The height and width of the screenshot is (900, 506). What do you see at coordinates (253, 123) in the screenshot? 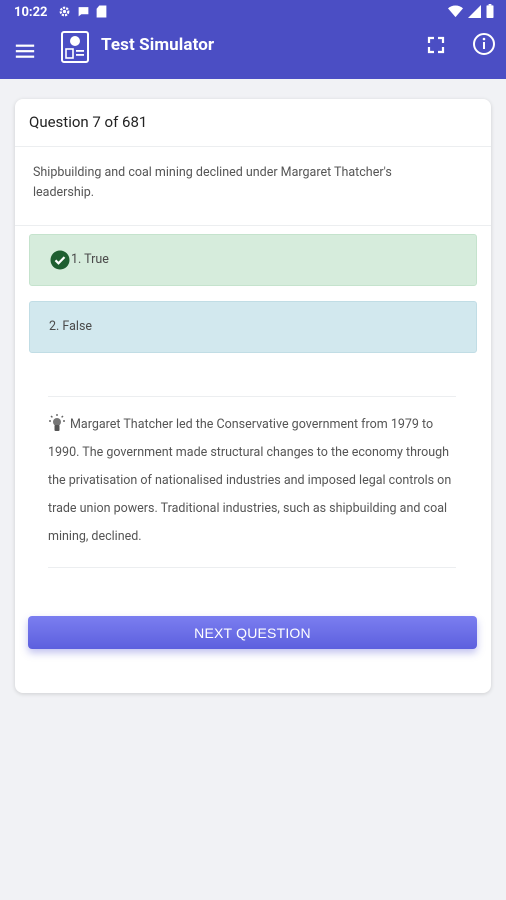
I see `question-header: Question 7 of 681` at bounding box center [253, 123].